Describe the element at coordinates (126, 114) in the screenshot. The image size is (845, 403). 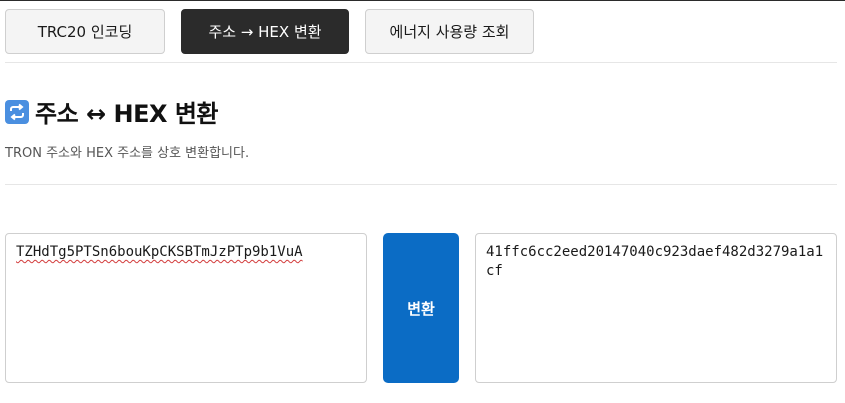
I see `page-title: 주소 ↔ HEX 변환` at that location.